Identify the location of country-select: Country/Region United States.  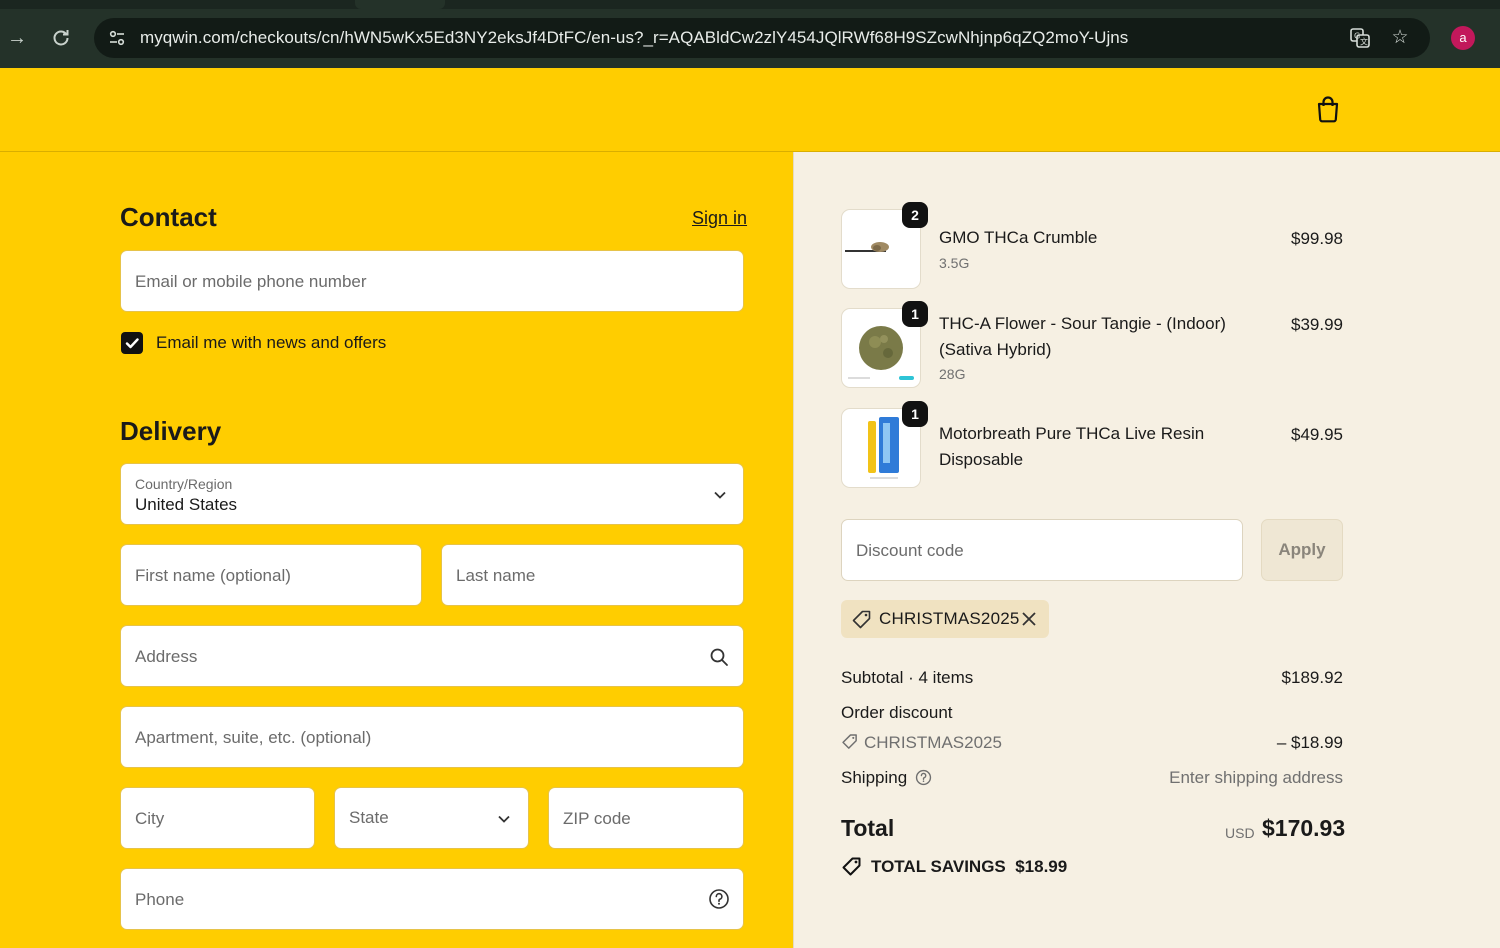
(432, 494).